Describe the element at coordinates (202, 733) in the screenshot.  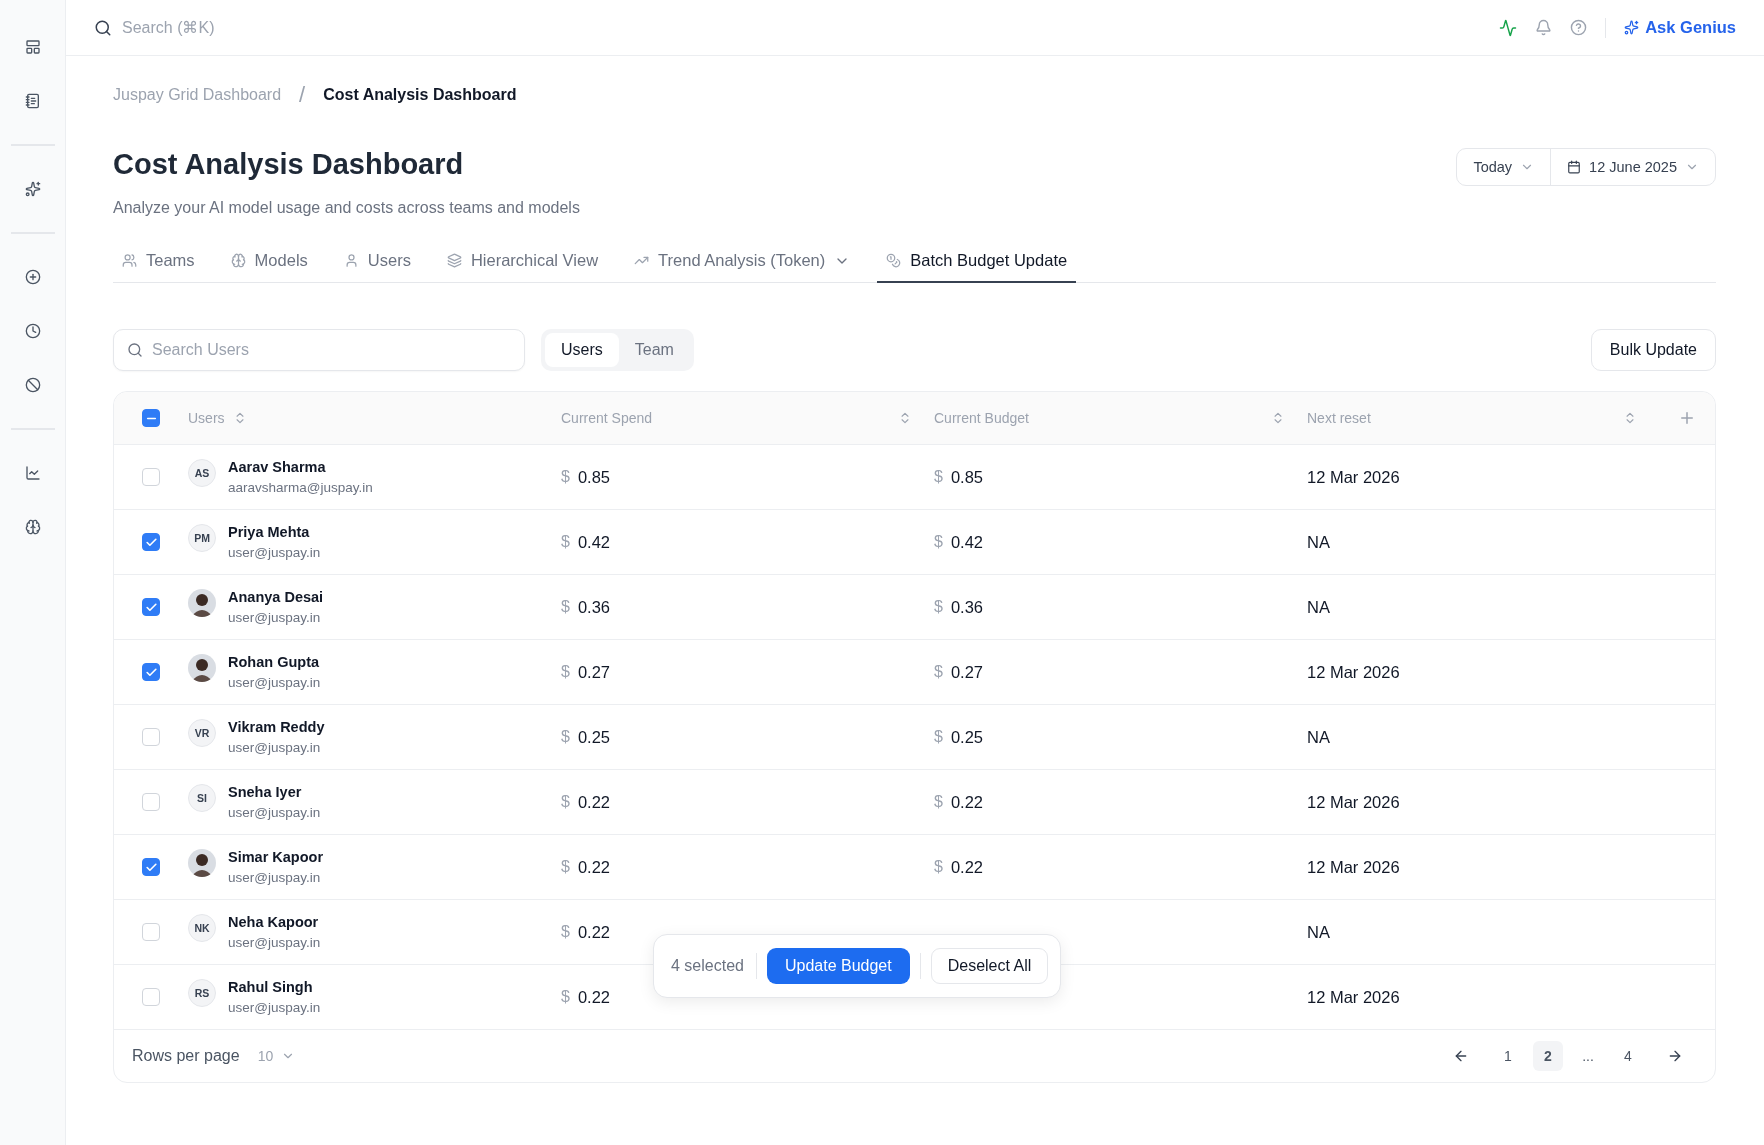
I see `avatar: VR` at that location.